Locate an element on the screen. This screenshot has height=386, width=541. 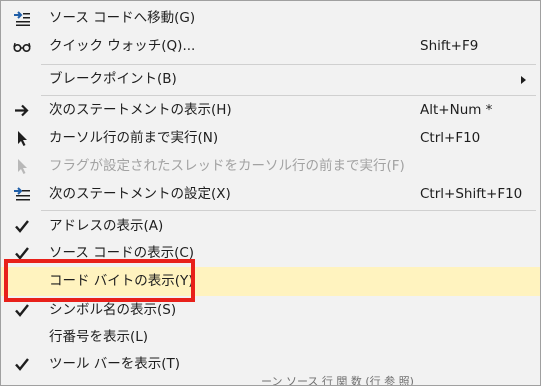
menu-item-quick-watch: クイック ウォッチ(Q)... Shift+F9 is located at coordinates (270, 46).